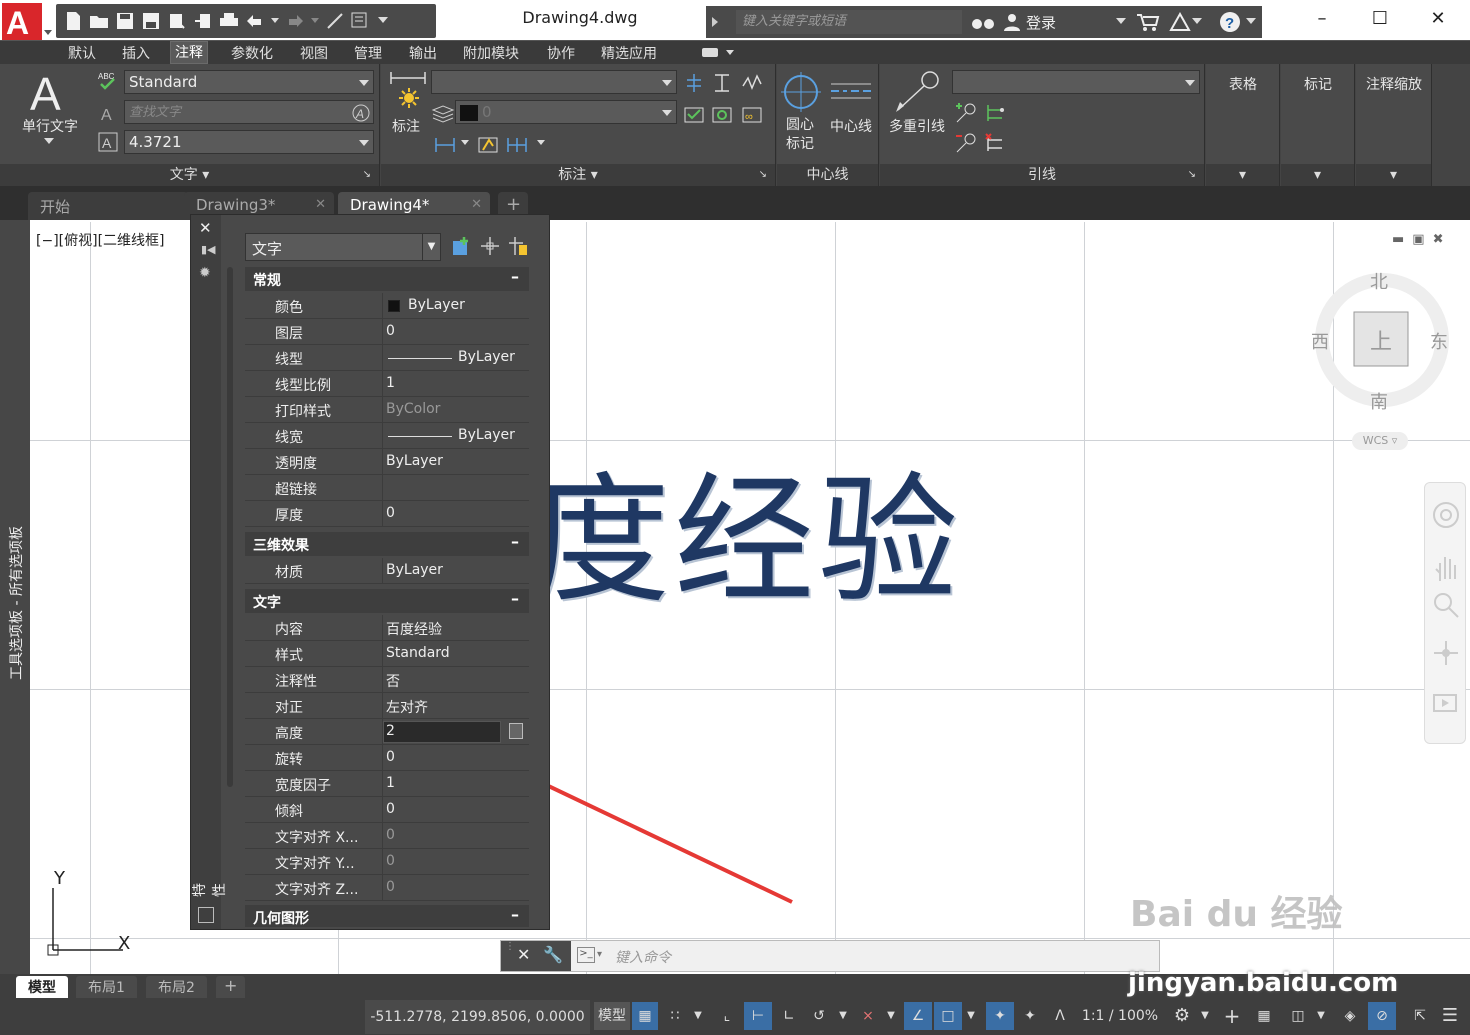 The height and width of the screenshot is (1035, 1470). What do you see at coordinates (109, 81) in the screenshot?
I see `spell-check-icon: ABC` at bounding box center [109, 81].